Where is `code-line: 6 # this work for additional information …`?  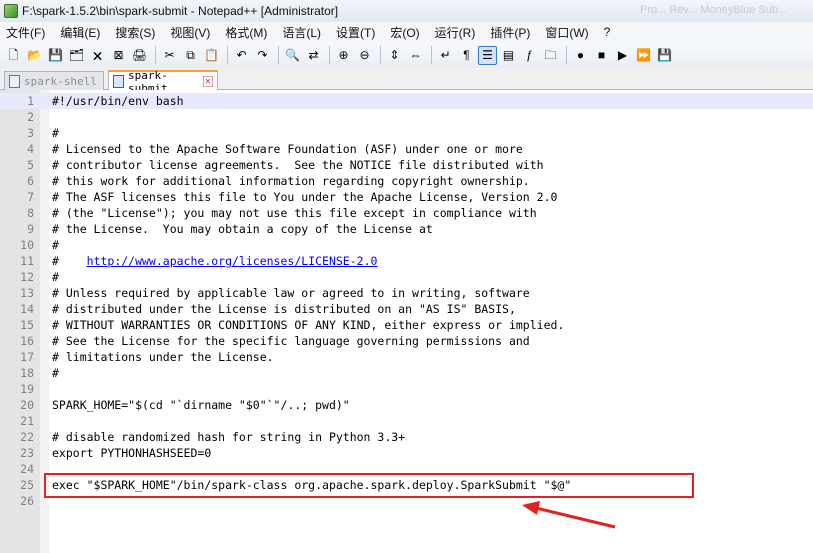 code-line: 6 # this work for additional information … is located at coordinates (406, 181).